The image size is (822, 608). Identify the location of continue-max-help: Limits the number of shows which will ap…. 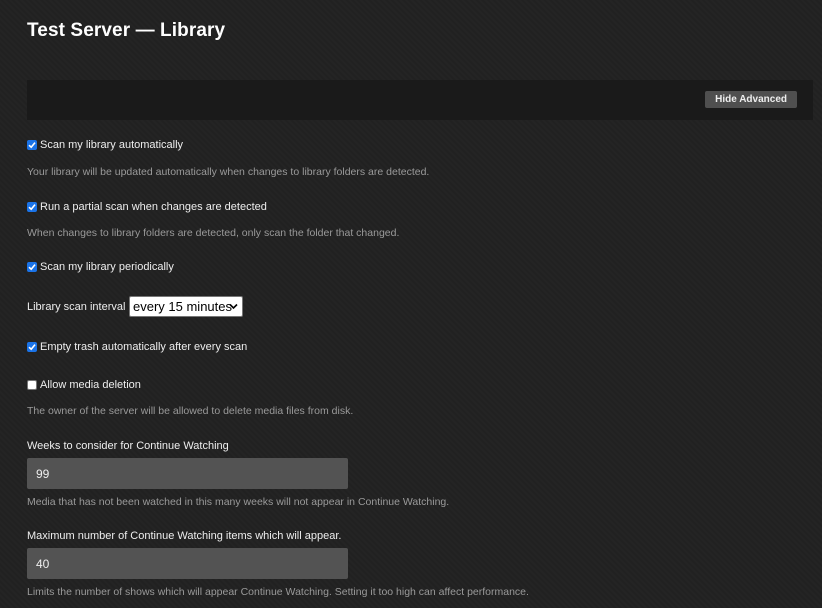
(278, 592).